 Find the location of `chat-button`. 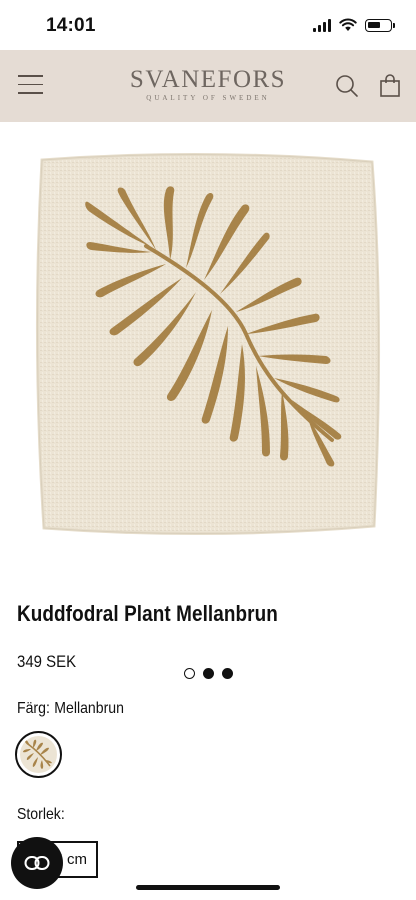

chat-button is located at coordinates (37, 863).